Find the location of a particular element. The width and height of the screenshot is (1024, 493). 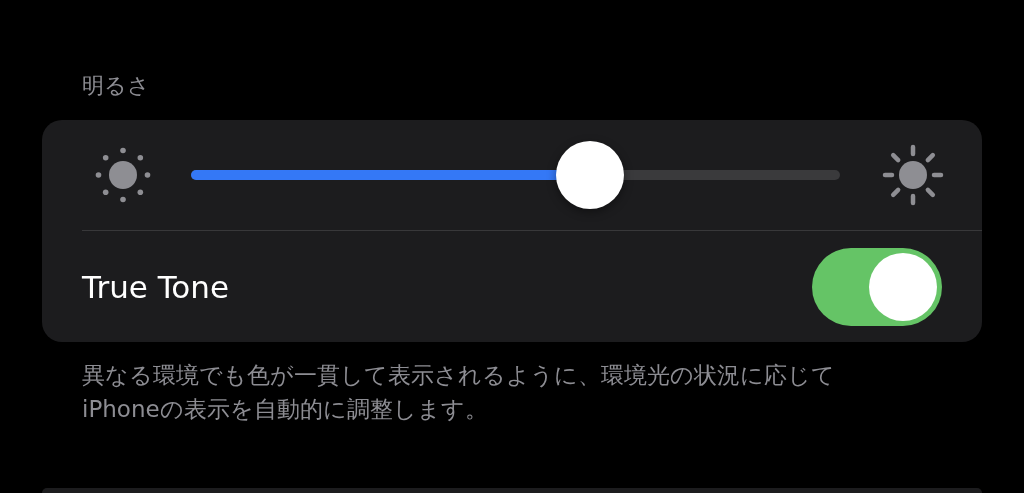

bright-sun-icon is located at coordinates (913, 175).